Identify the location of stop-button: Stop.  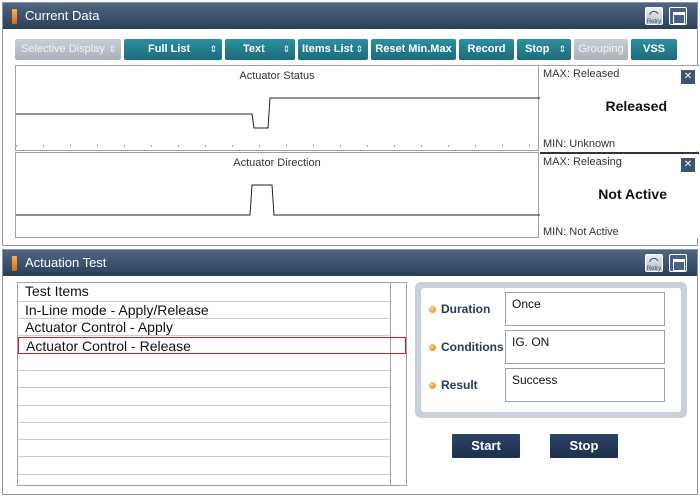
(584, 446).